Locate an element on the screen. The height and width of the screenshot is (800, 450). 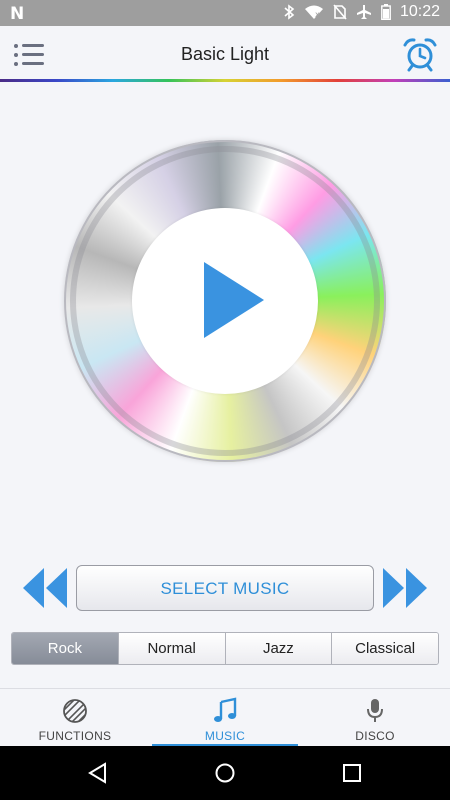
nav-disco-label: DISCO is located at coordinates (375, 736).